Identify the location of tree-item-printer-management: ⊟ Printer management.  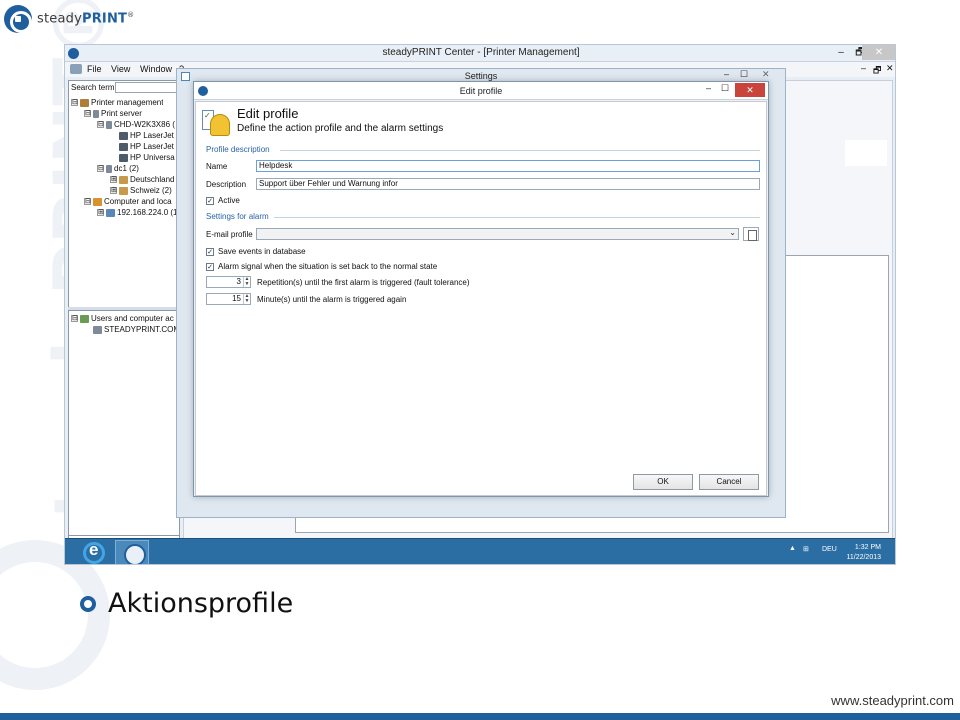
(117, 102).